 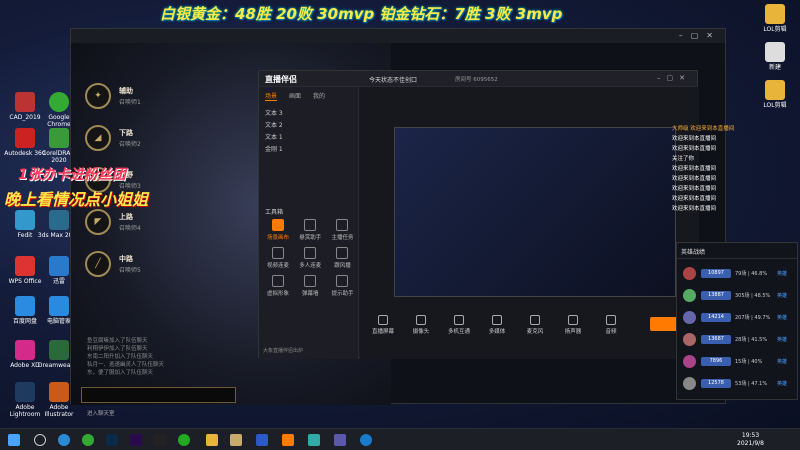 What do you see at coordinates (295, 95) in the screenshot?
I see `tab-canvas: 画面` at bounding box center [295, 95].